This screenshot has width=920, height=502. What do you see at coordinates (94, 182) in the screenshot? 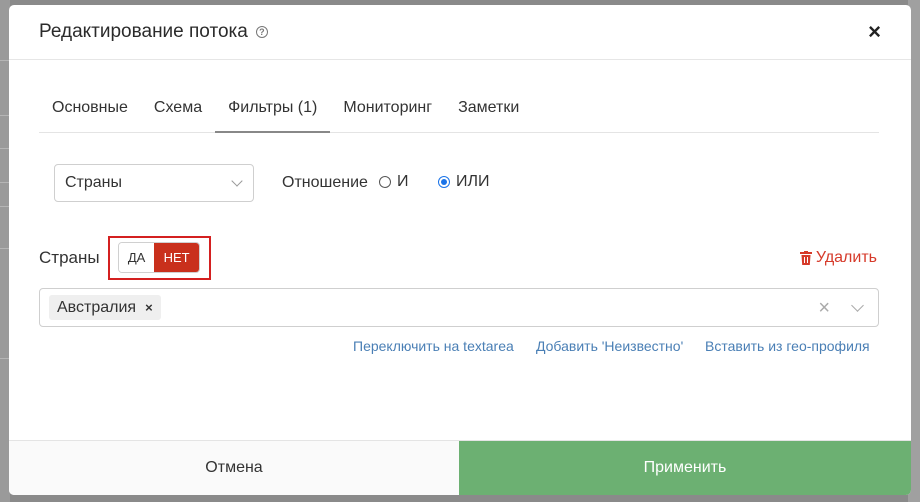
I see `filter-type-value: Страны` at bounding box center [94, 182].